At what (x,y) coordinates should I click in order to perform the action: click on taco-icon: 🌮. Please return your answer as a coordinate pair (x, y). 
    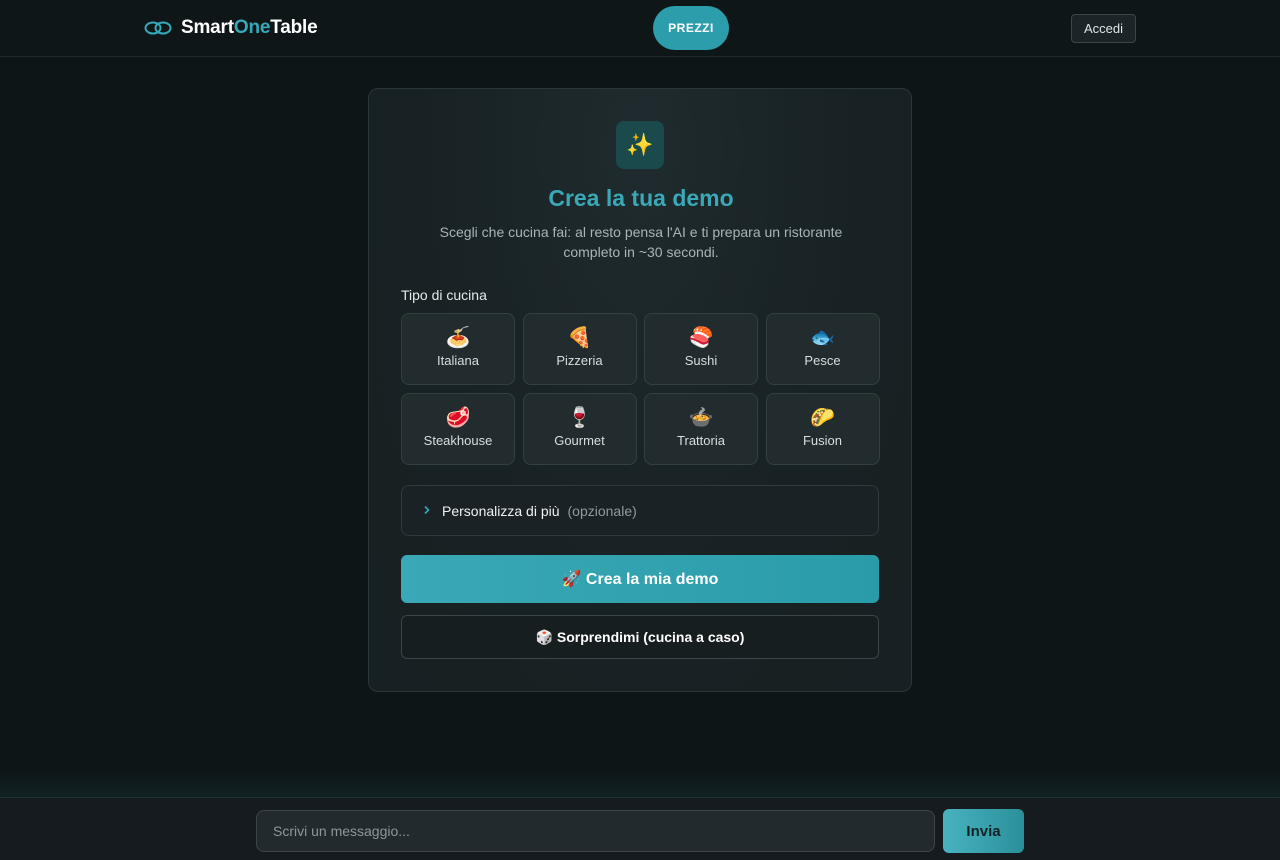
    Looking at the image, I should click on (822, 418).